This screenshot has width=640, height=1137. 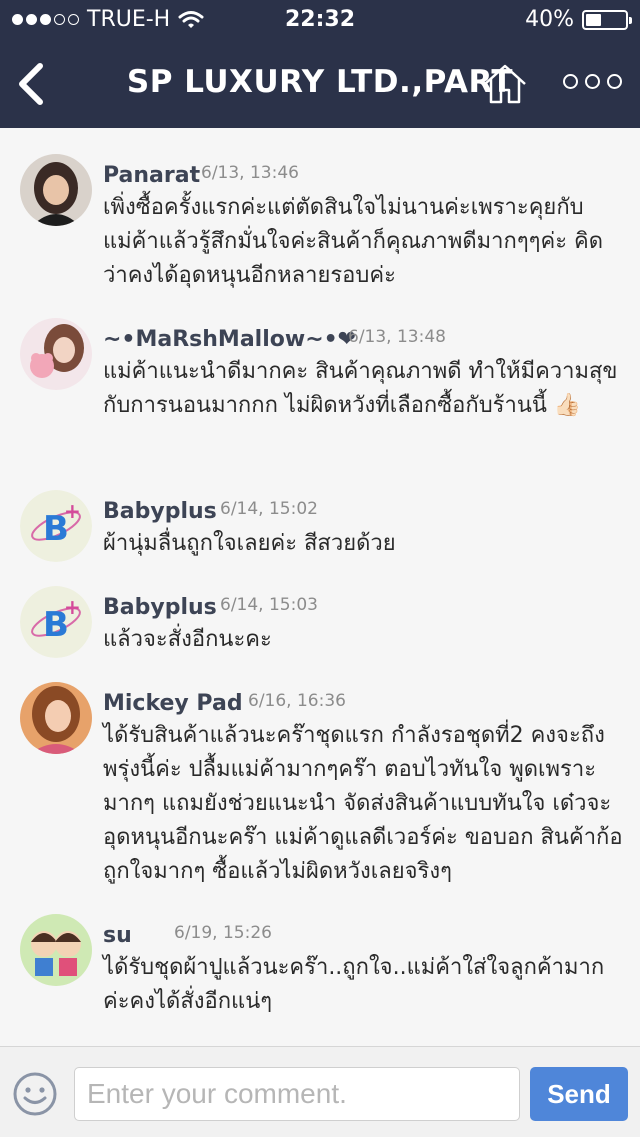 I want to click on comment-text: ผ้านุ่มลื่นถูกใจเลยค่ะ สีสวยด้วย, so click(x=249, y=543).